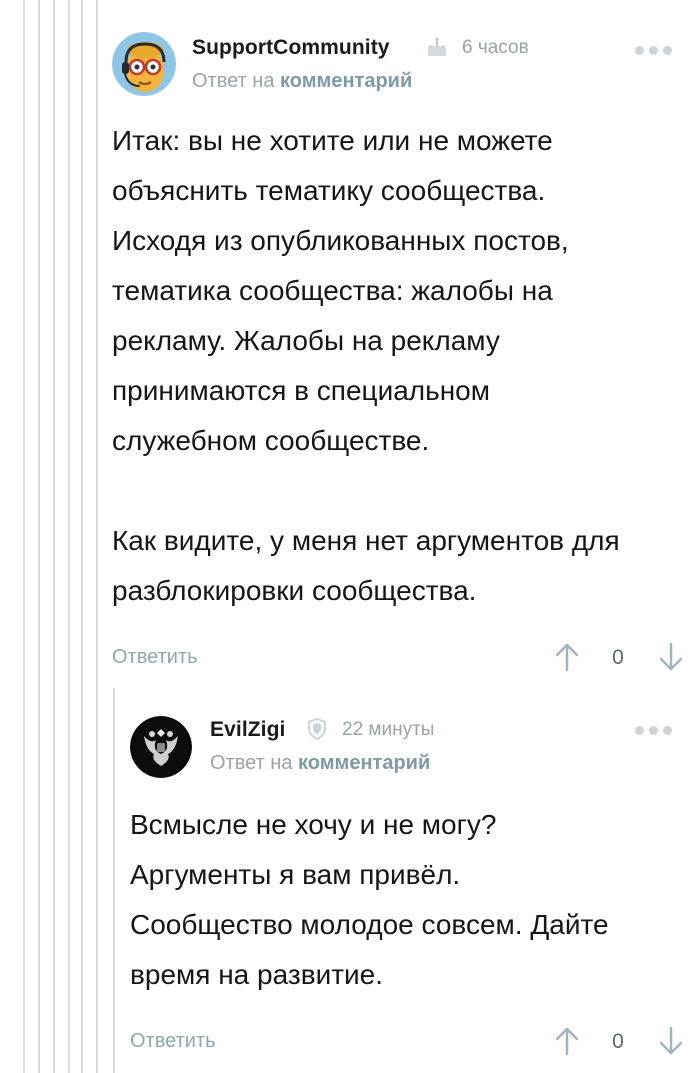 The image size is (700, 1073). What do you see at coordinates (247, 730) in the screenshot?
I see `author-name: EvilZigi` at bounding box center [247, 730].